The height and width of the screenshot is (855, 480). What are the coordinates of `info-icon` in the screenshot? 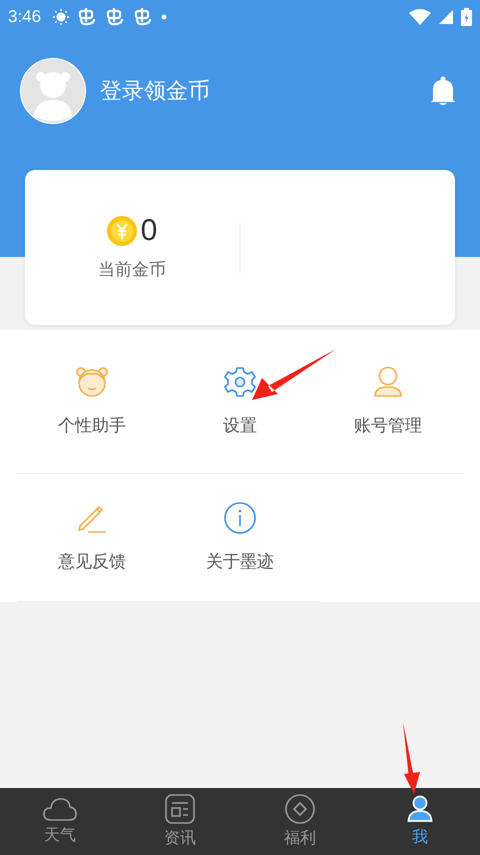 It's located at (240, 518).